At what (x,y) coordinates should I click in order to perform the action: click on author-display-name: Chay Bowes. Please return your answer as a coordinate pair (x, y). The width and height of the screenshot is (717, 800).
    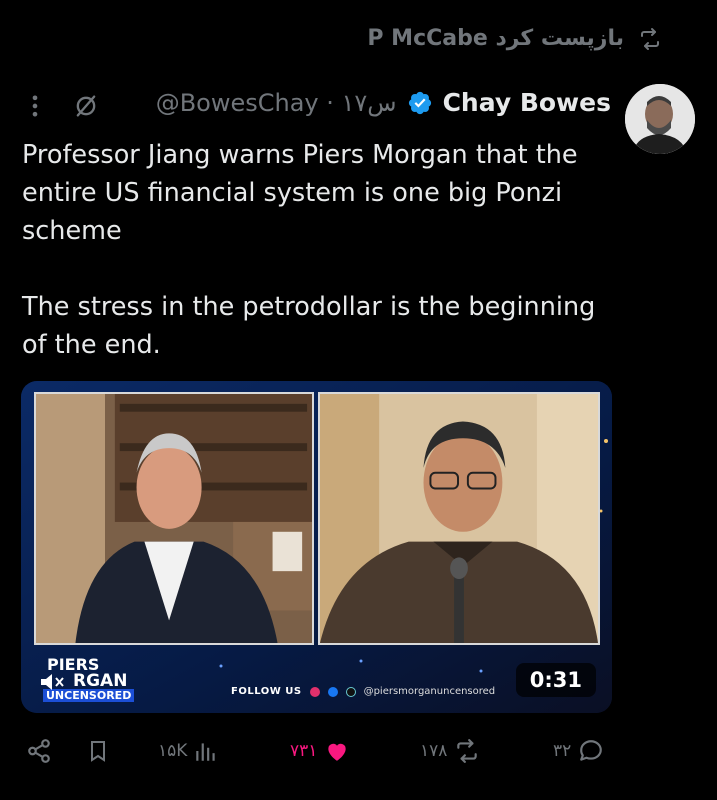
    Looking at the image, I should click on (527, 102).